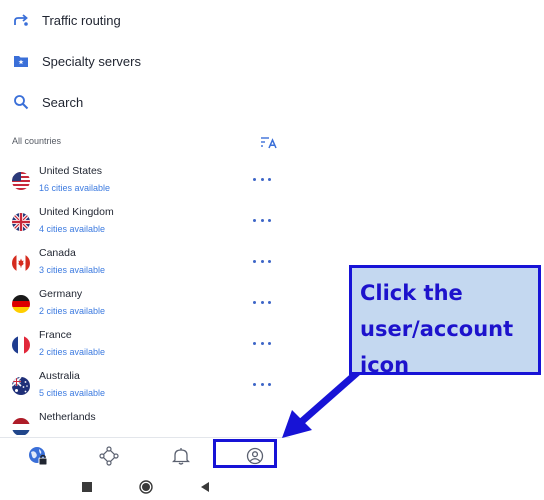  Describe the element at coordinates (109, 456) in the screenshot. I see `network-nodes-icon` at that location.